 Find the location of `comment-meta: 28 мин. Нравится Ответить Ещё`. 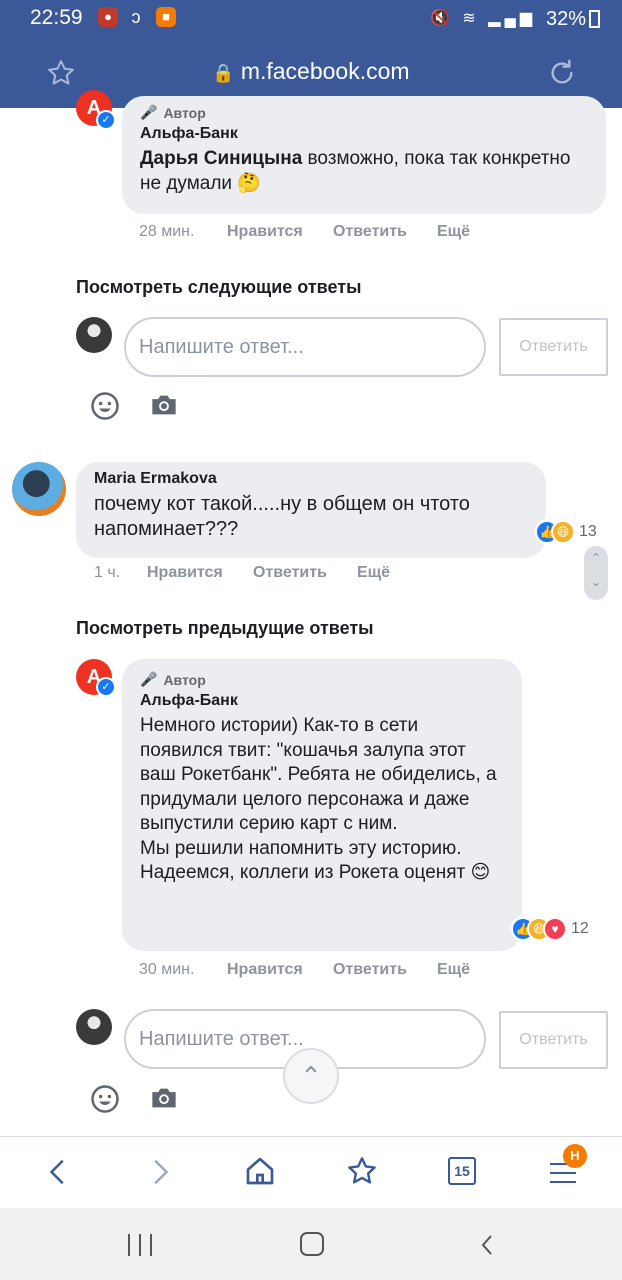

comment-meta: 28 мин. Нравится Ответить Ещё is located at coordinates (304, 232).